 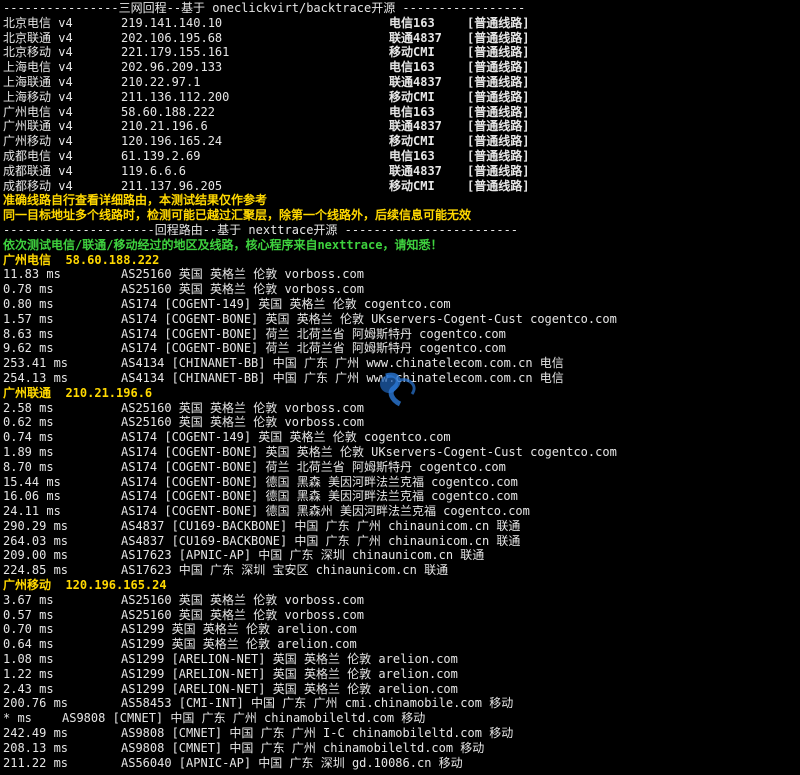 What do you see at coordinates (168, 111) in the screenshot?
I see `backtrace-ip: 58.60.188.222` at bounding box center [168, 111].